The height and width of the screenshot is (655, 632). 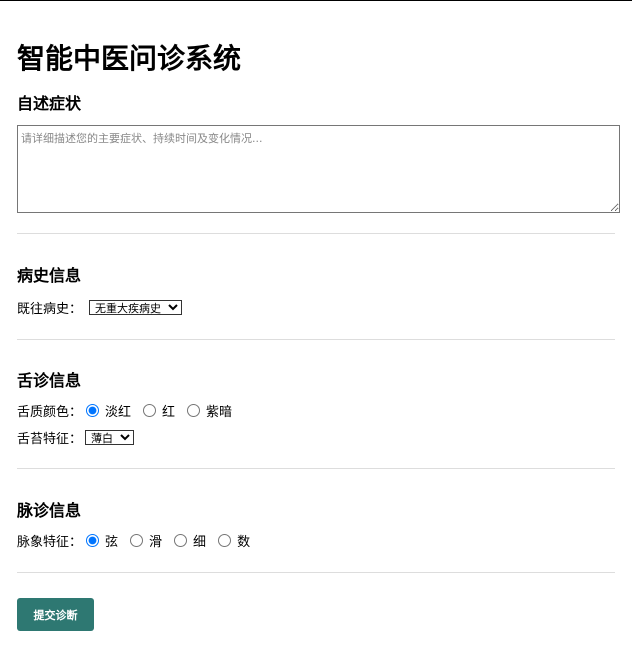 I want to click on history-row: 既往病史： 无重大疾病史, so click(x=100, y=307).